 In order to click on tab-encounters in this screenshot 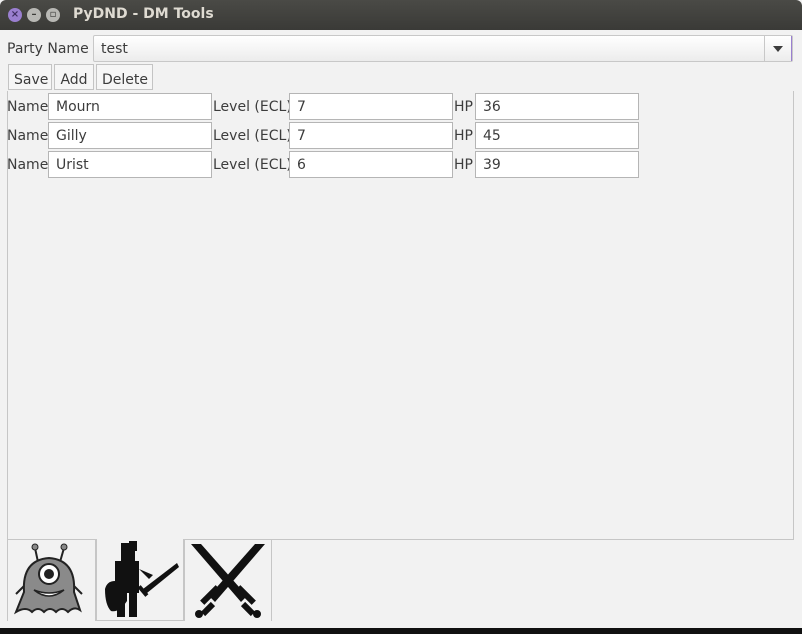, I will do `click(228, 580)`.